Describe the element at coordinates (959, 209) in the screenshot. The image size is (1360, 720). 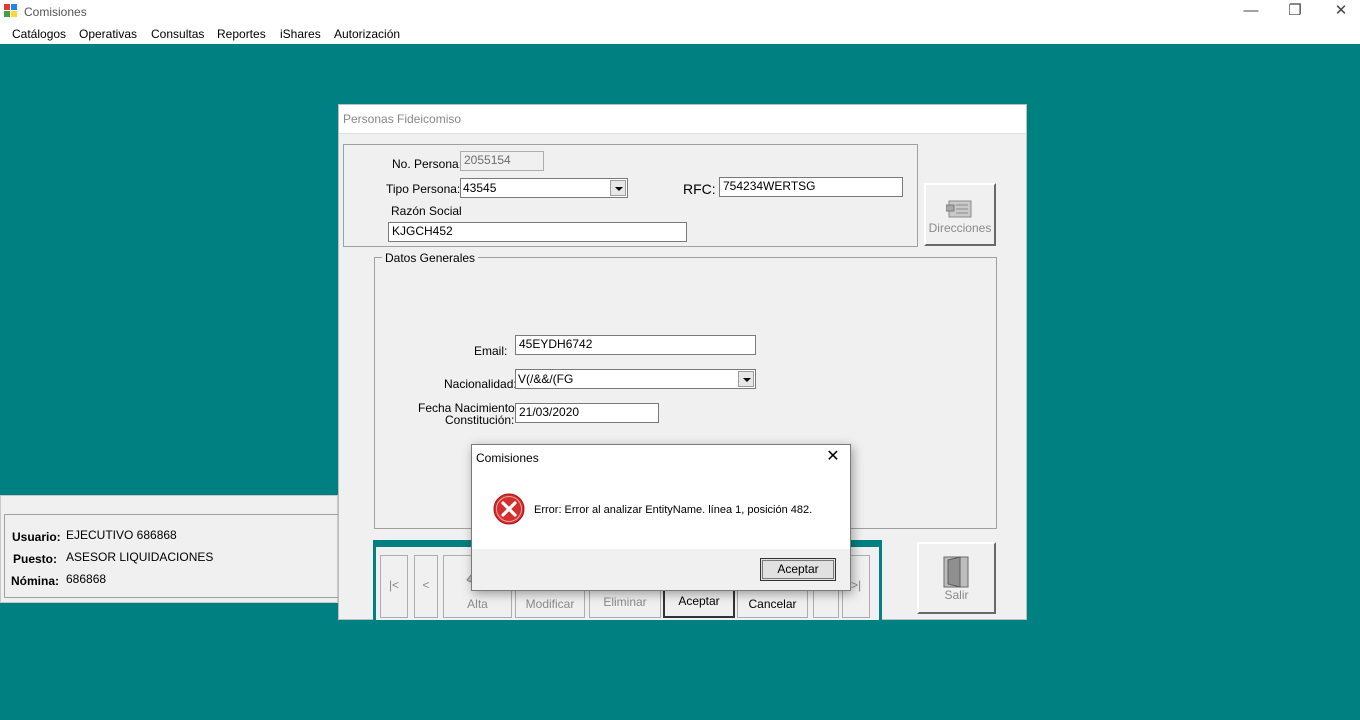
I see `address-book-icon` at that location.